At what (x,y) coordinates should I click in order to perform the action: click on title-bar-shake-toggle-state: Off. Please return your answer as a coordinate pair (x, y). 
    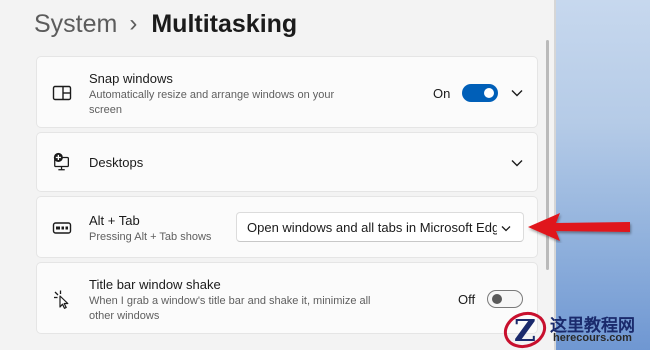
    Looking at the image, I should click on (467, 299).